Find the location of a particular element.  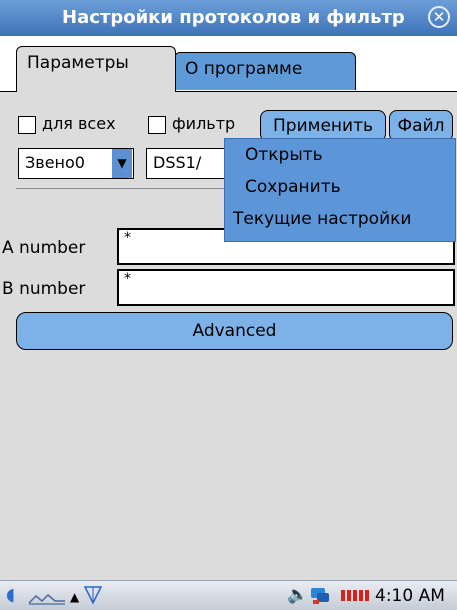

menu-item-open: Открыть is located at coordinates (284, 155).